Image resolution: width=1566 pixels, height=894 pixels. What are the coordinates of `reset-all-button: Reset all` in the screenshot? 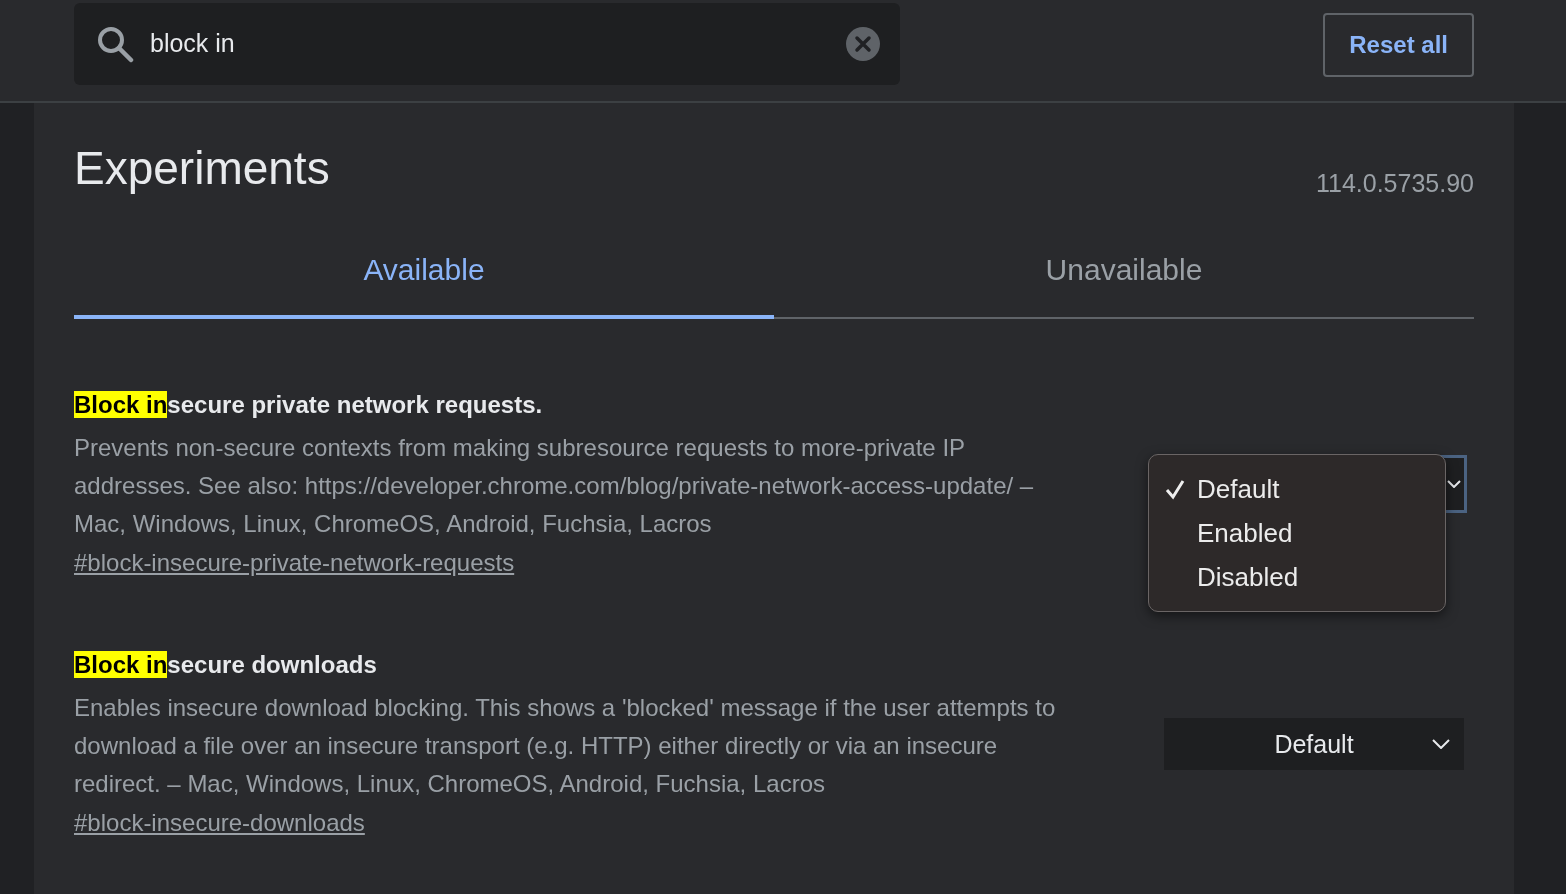 It's located at (1398, 44).